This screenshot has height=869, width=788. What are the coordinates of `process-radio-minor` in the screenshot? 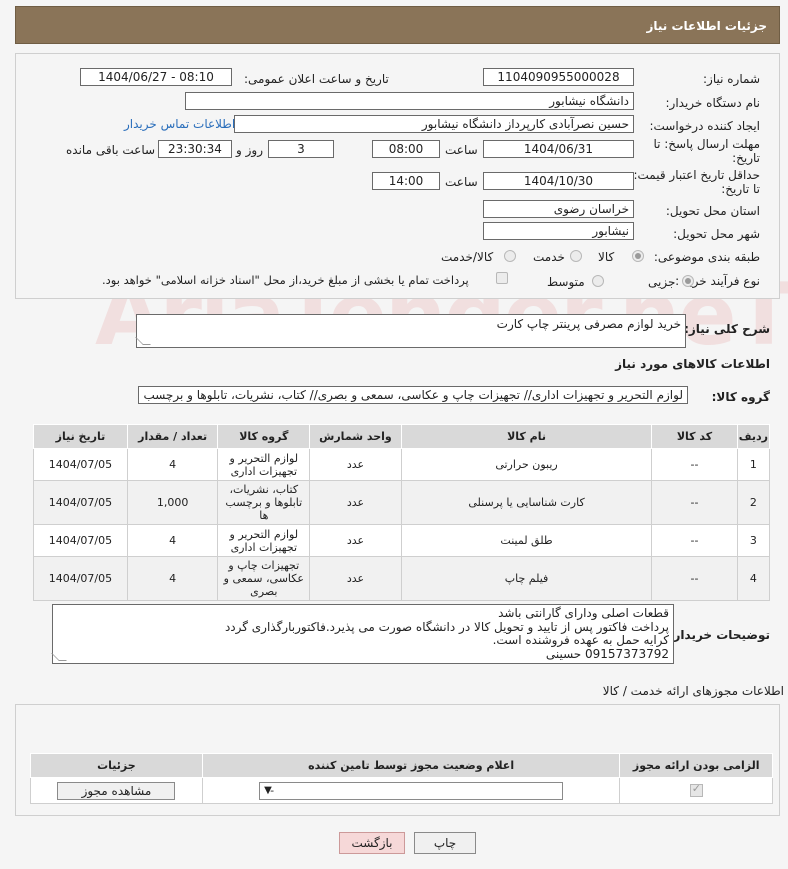 It's located at (688, 281).